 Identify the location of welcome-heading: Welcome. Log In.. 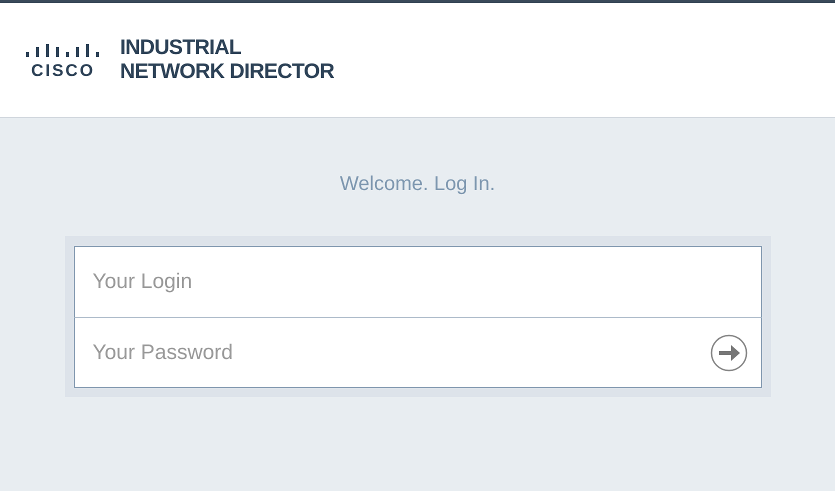
(418, 184).